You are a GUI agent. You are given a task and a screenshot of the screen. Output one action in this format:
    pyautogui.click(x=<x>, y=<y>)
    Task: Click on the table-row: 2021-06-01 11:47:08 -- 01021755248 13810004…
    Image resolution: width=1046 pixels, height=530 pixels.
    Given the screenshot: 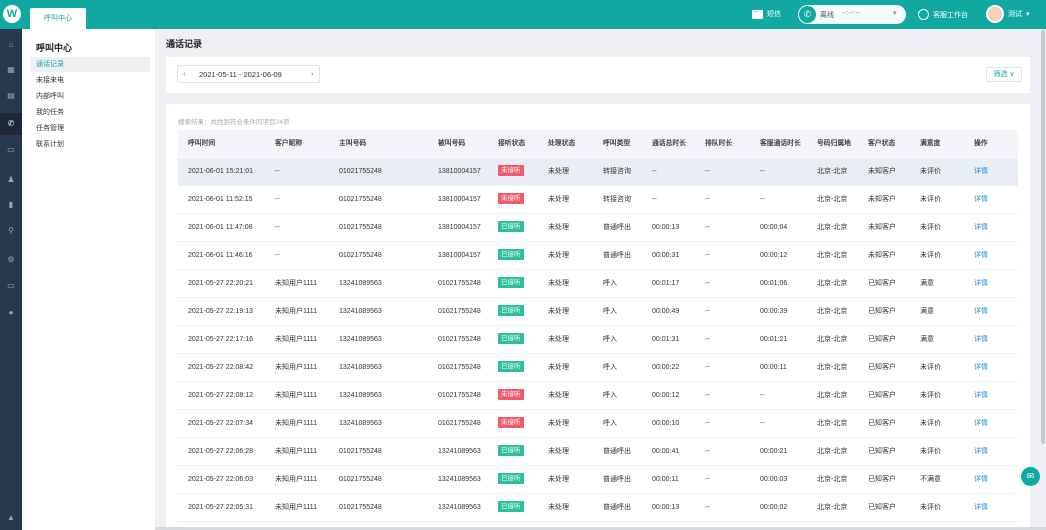 What is the action you would take?
    pyautogui.click(x=598, y=228)
    